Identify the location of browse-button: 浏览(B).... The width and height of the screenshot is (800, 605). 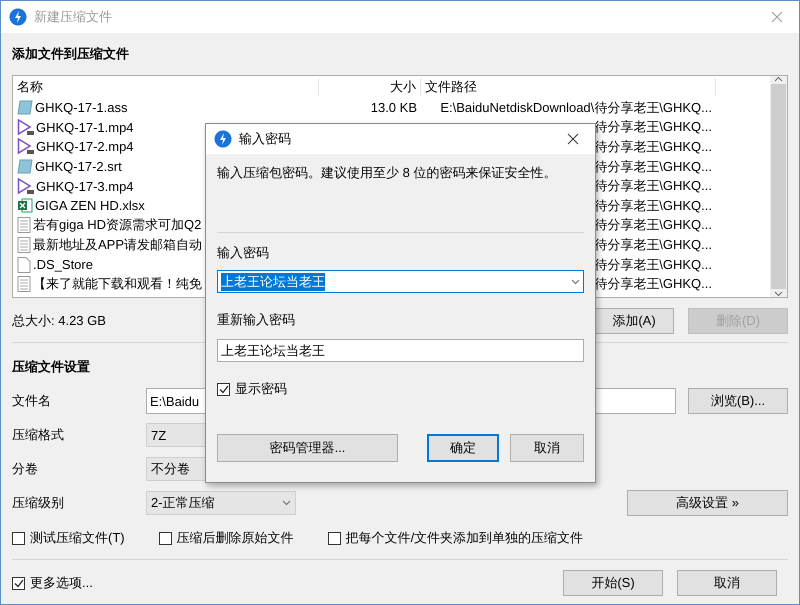
(738, 401).